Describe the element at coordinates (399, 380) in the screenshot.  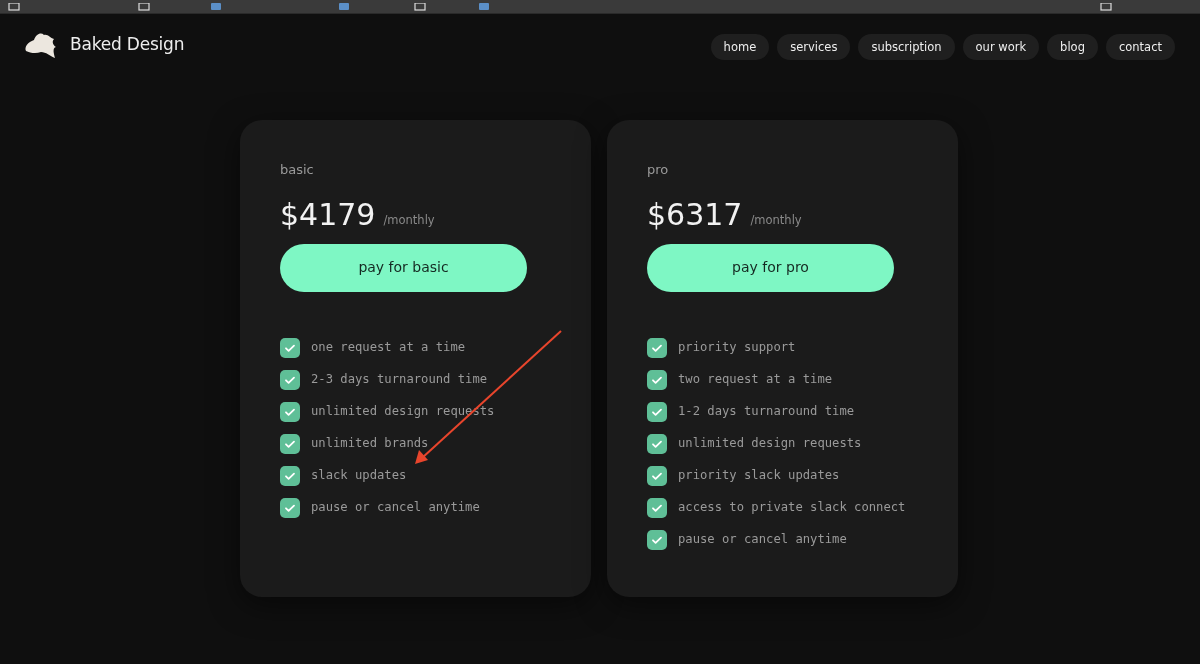
I see `feature-text: 2-3 days turnaround time` at that location.